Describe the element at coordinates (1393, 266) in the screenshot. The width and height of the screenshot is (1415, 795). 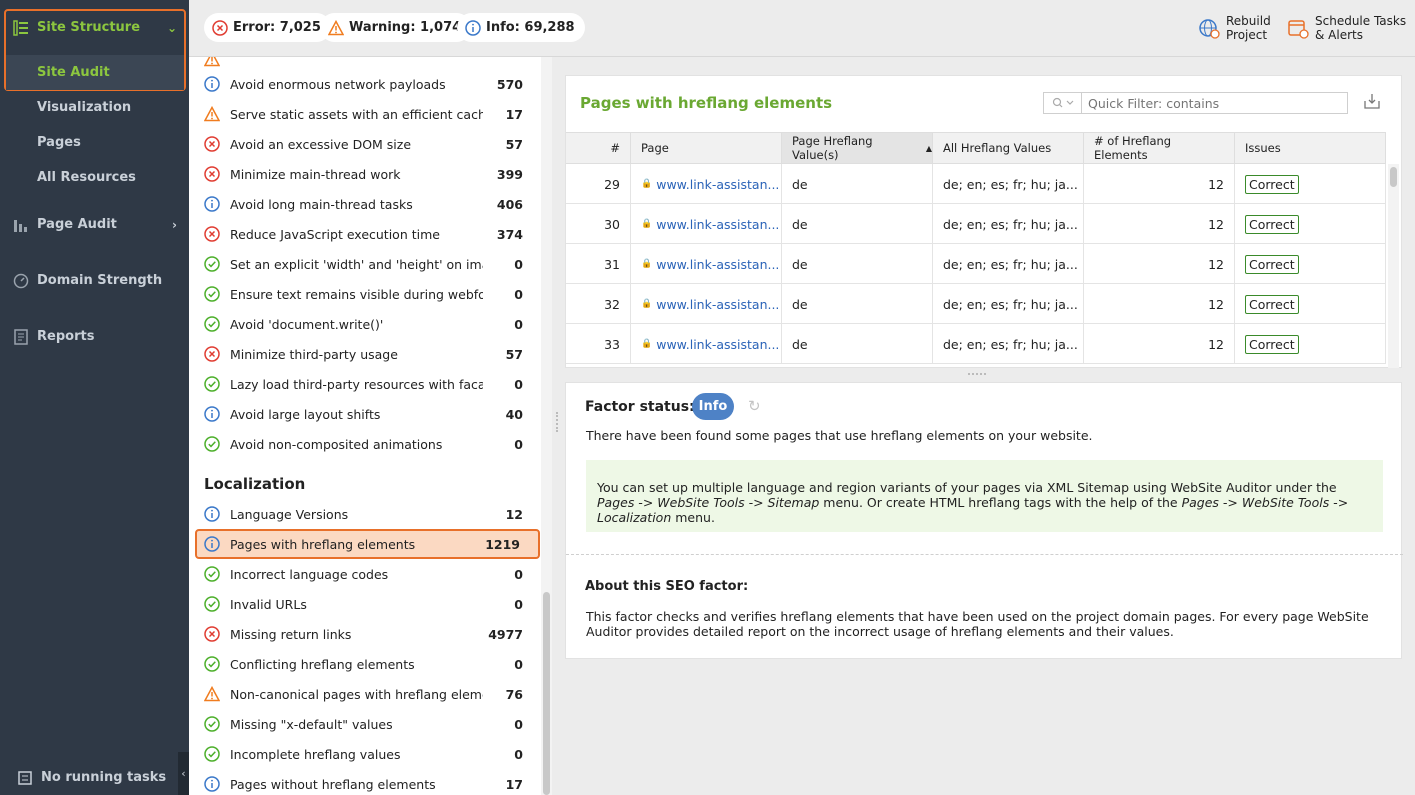
I see `table-scrollbar` at that location.